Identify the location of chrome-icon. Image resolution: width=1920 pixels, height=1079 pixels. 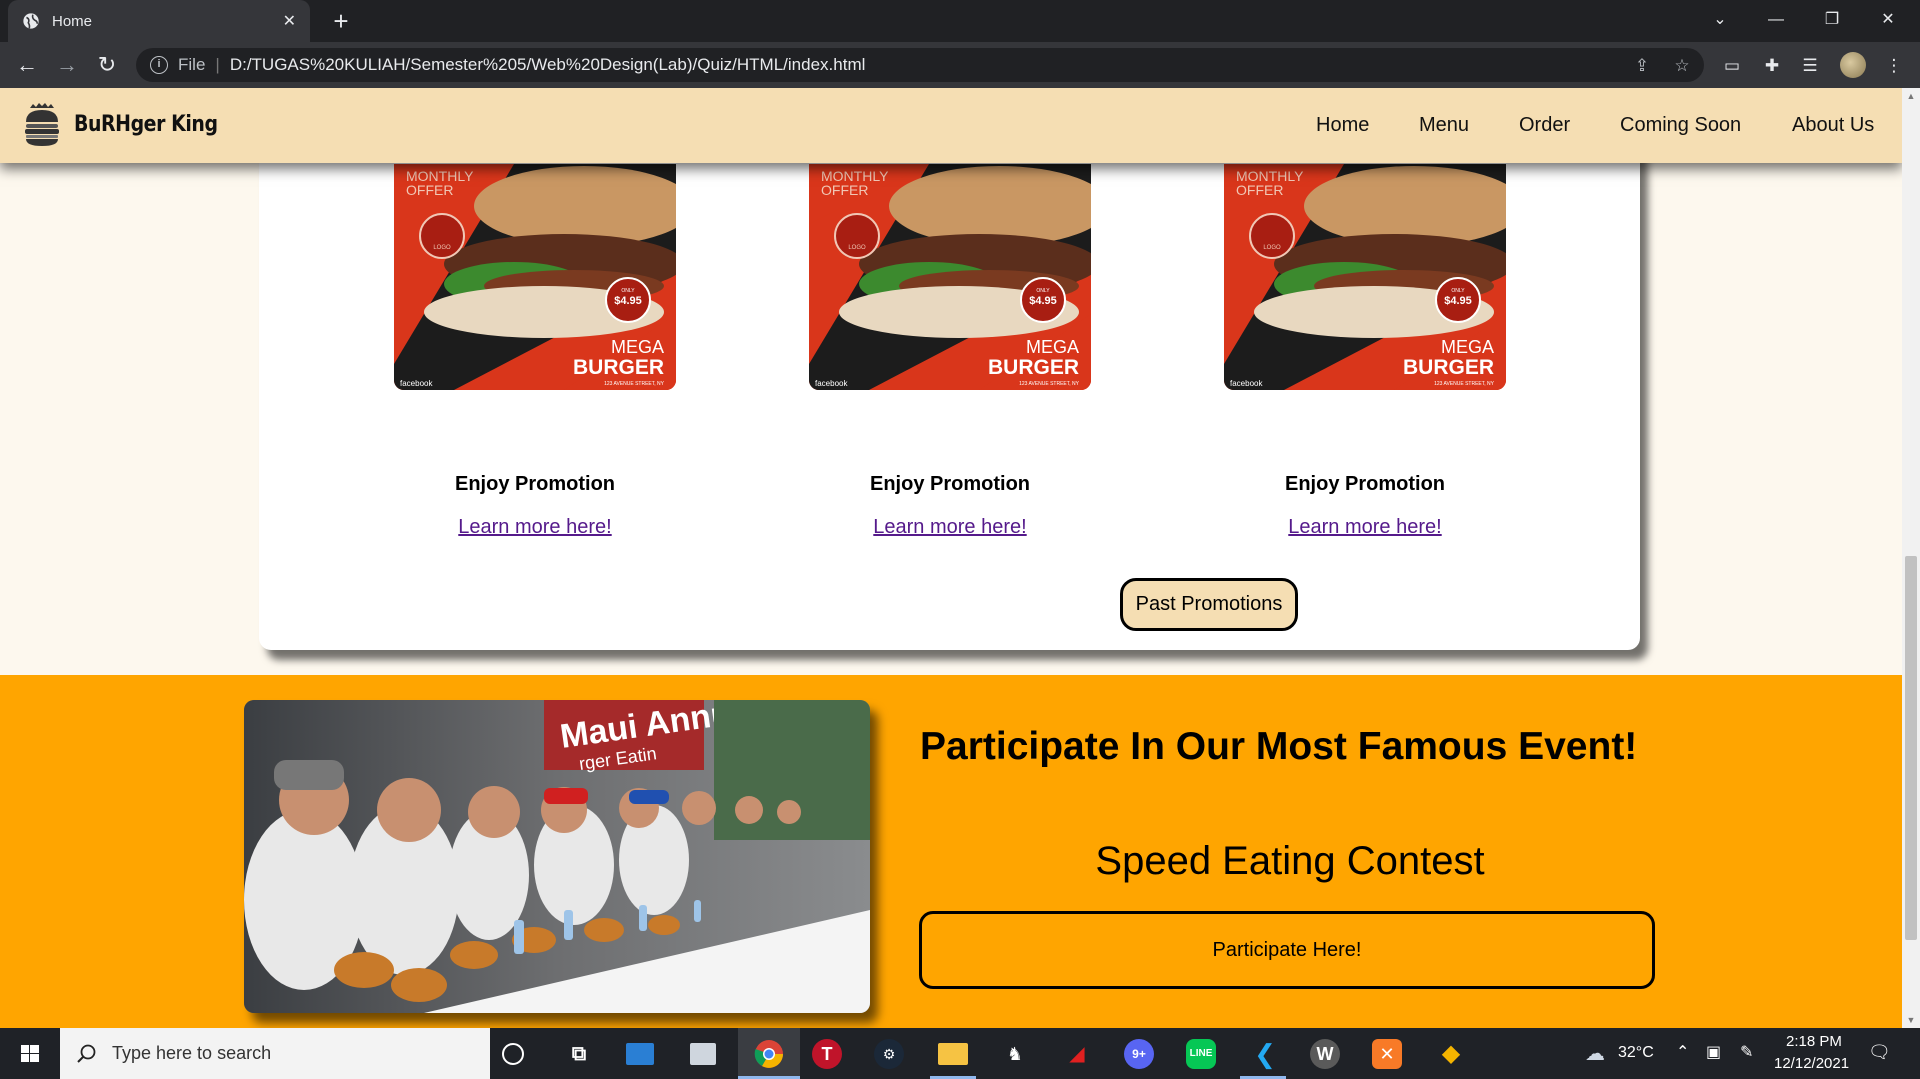
(769, 1054).